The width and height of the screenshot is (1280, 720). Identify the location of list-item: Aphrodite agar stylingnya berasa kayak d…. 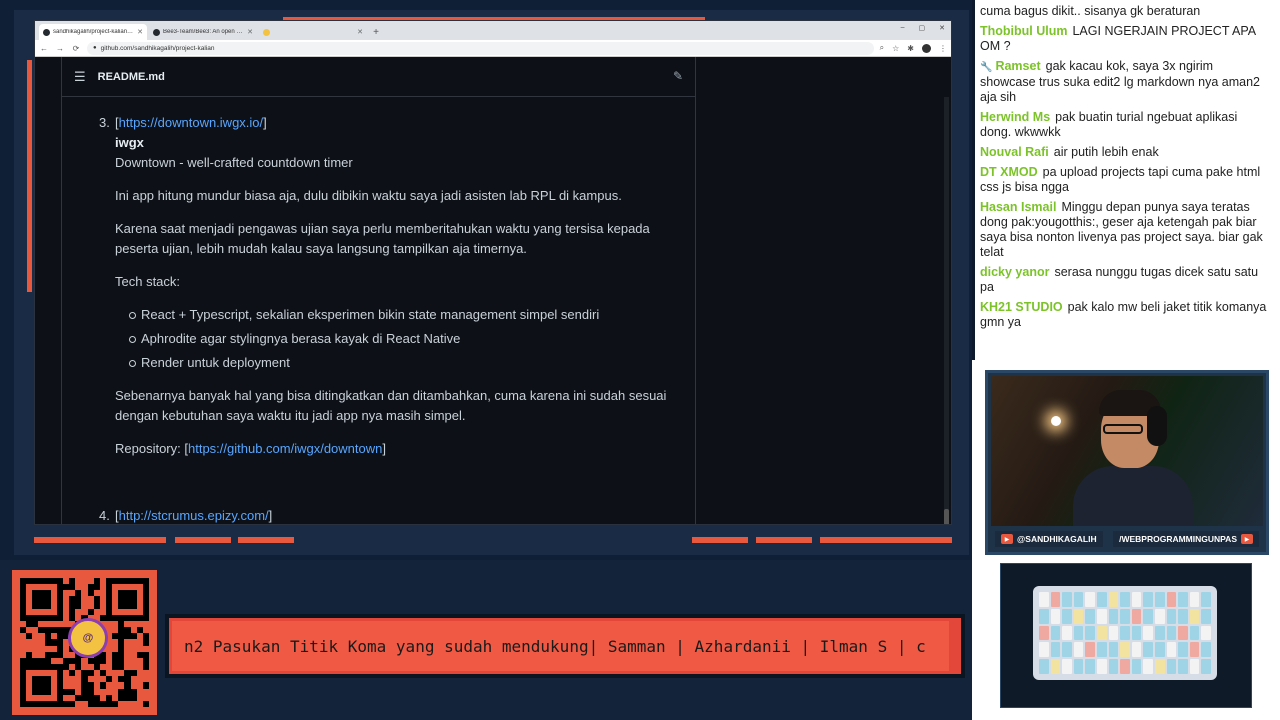
(402, 339).